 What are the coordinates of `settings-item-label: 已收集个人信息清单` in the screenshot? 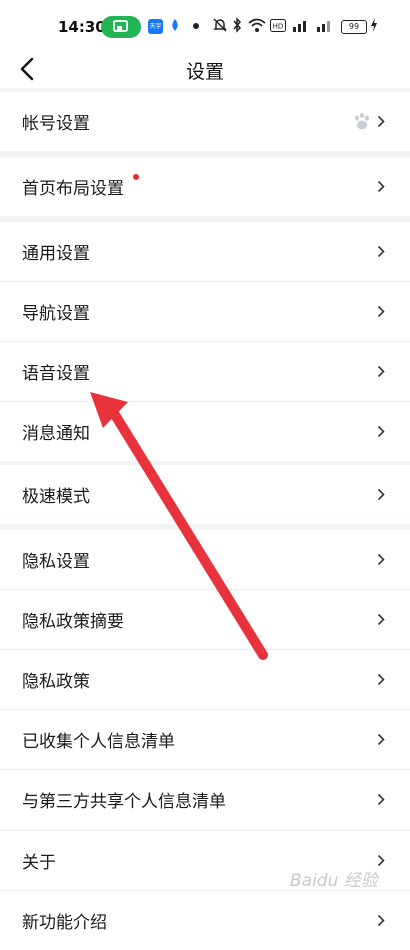 It's located at (98, 742).